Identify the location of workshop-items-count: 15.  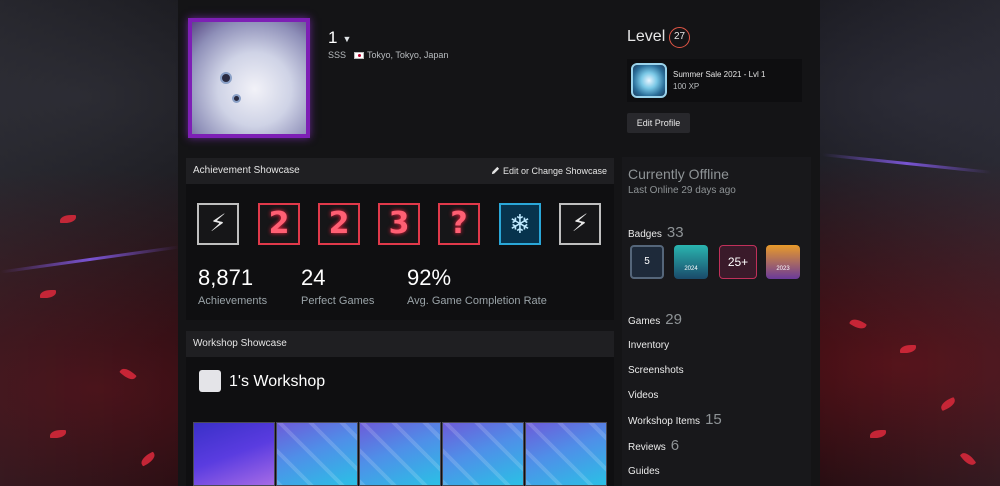
(713, 419).